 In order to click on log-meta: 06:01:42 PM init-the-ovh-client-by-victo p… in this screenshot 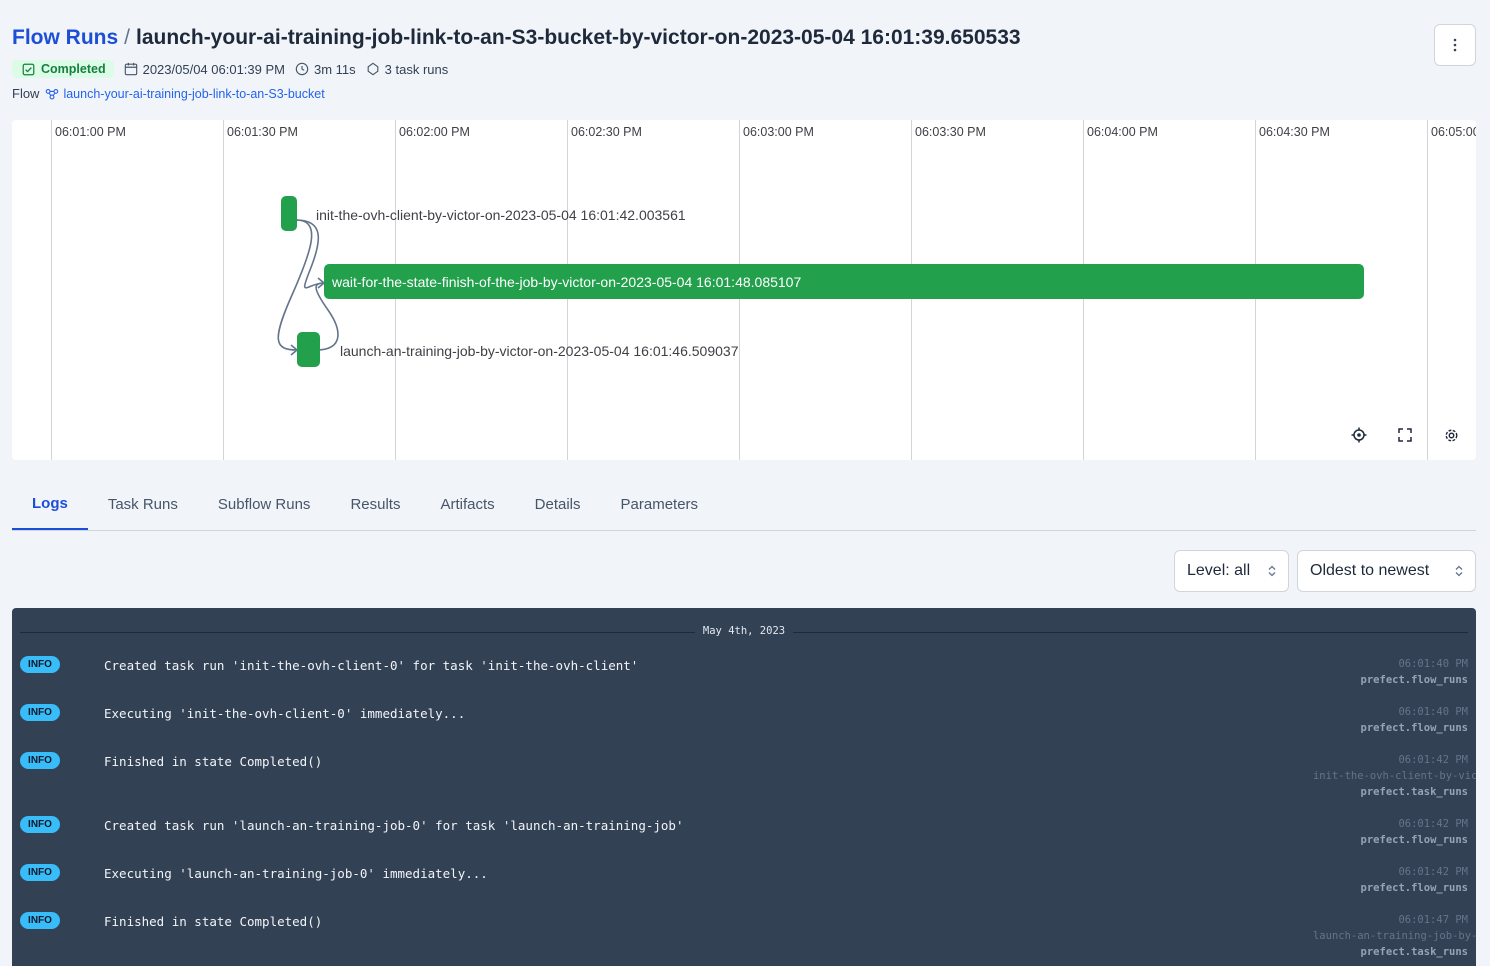, I will do `click(1394, 776)`.